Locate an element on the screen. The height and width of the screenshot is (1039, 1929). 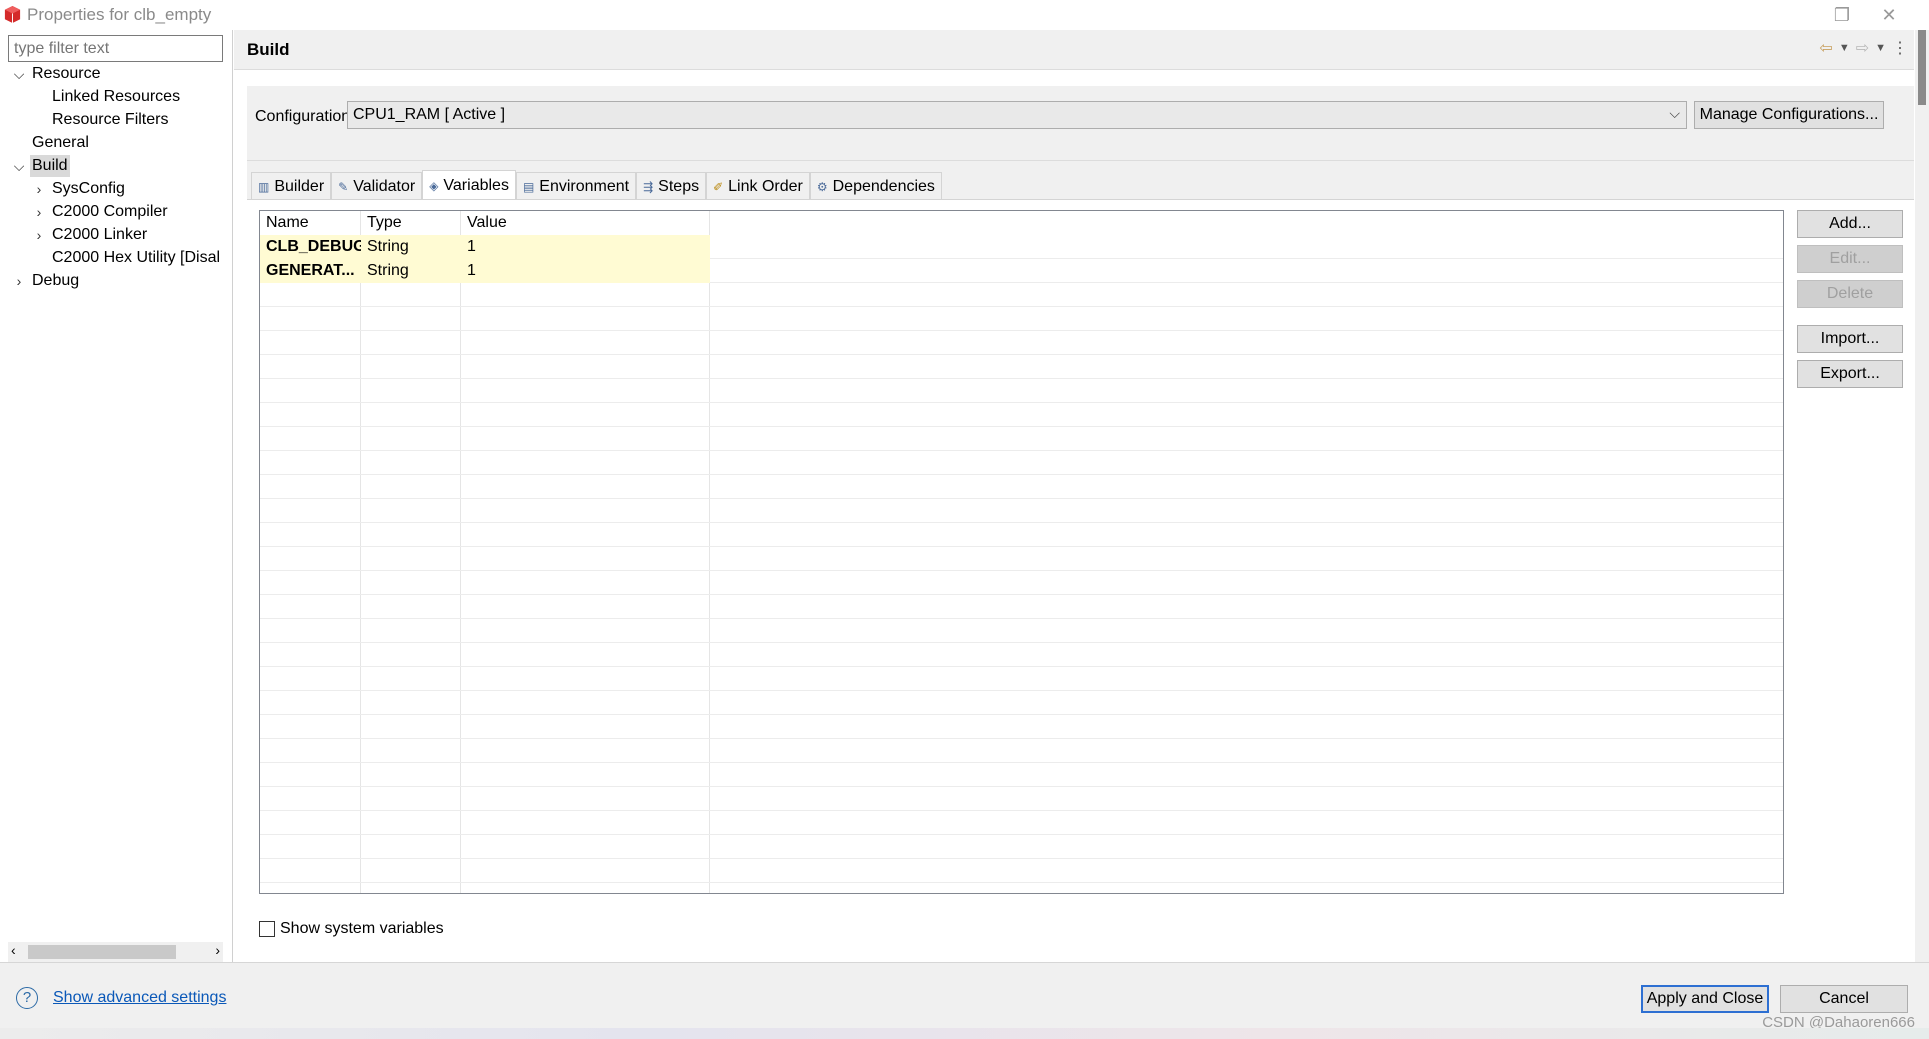
tab-variables: ◈ Variables is located at coordinates (469, 185).